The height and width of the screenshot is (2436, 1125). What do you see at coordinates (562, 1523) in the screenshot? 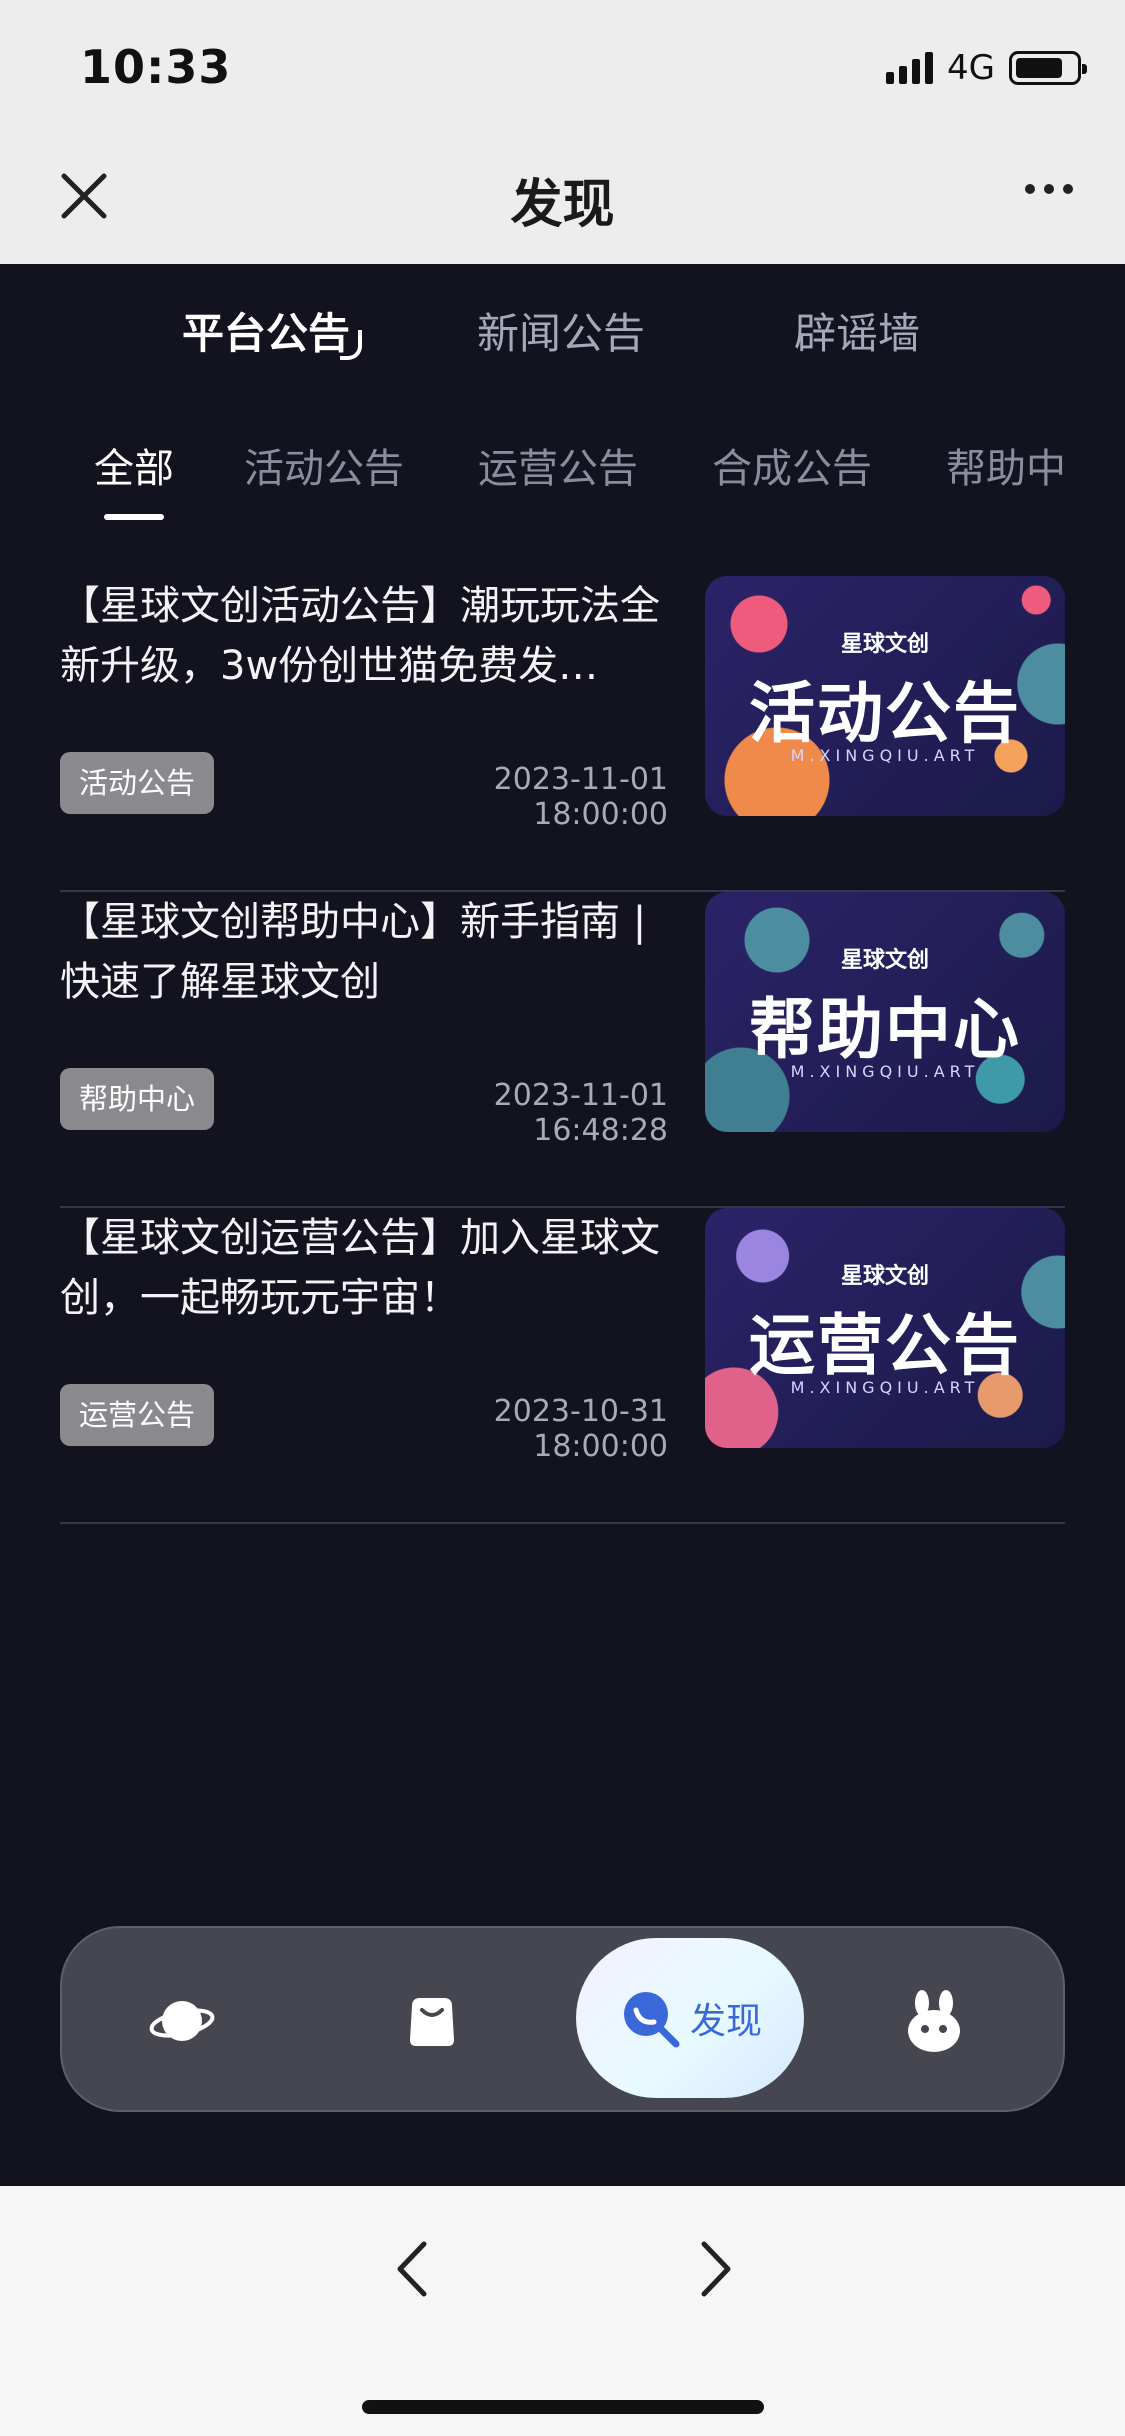
I see `divider` at bounding box center [562, 1523].